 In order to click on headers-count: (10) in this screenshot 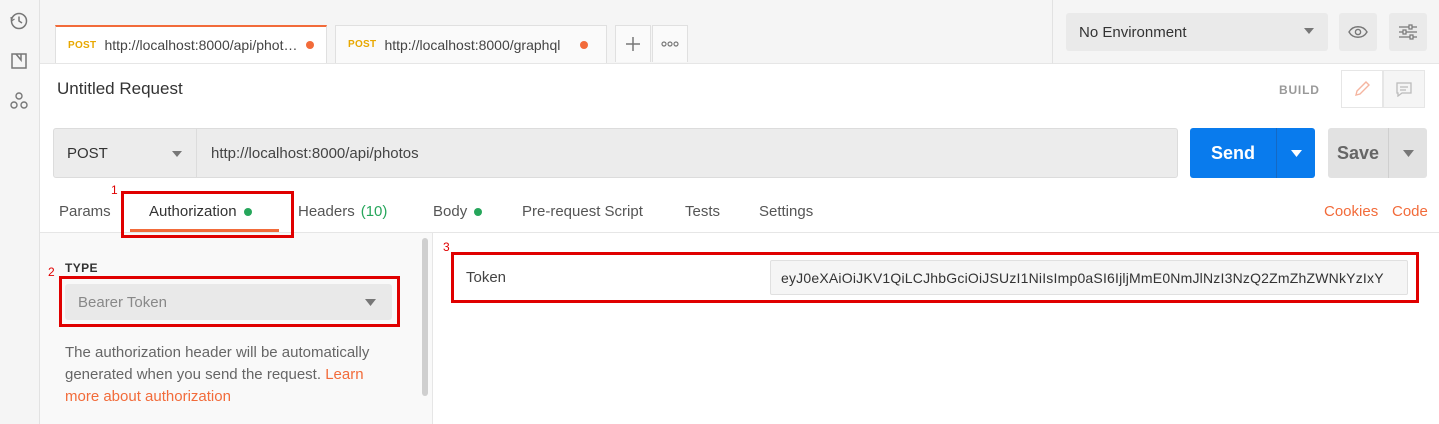, I will do `click(374, 211)`.